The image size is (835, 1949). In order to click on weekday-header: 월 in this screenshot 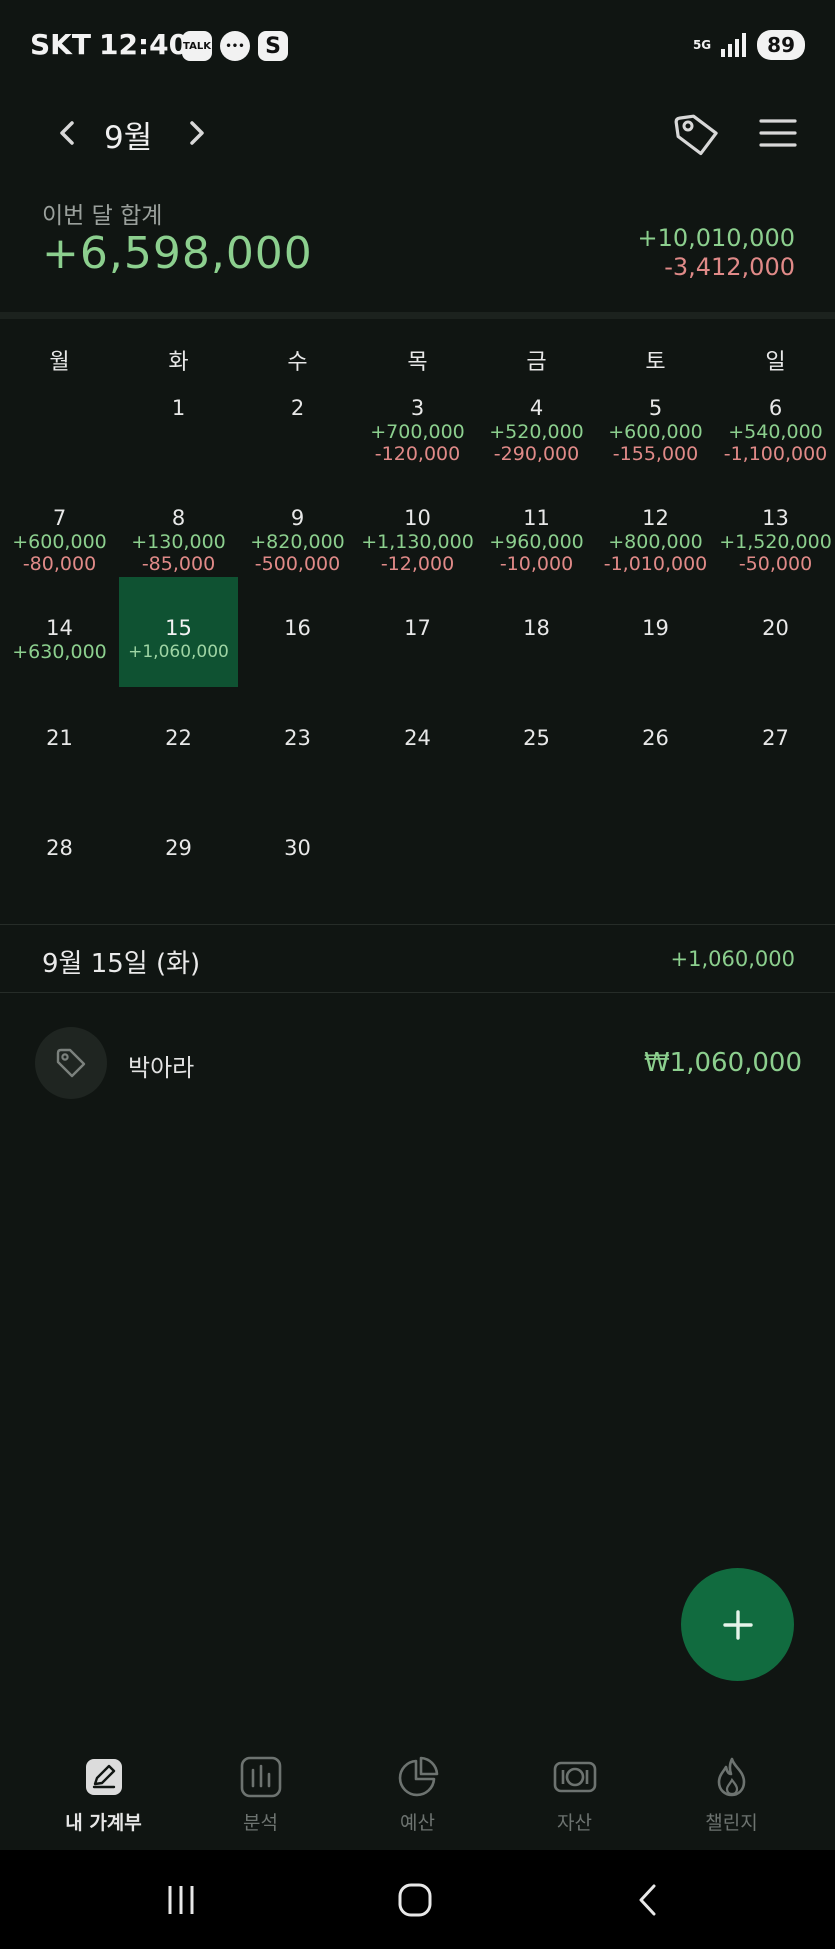, I will do `click(59, 362)`.